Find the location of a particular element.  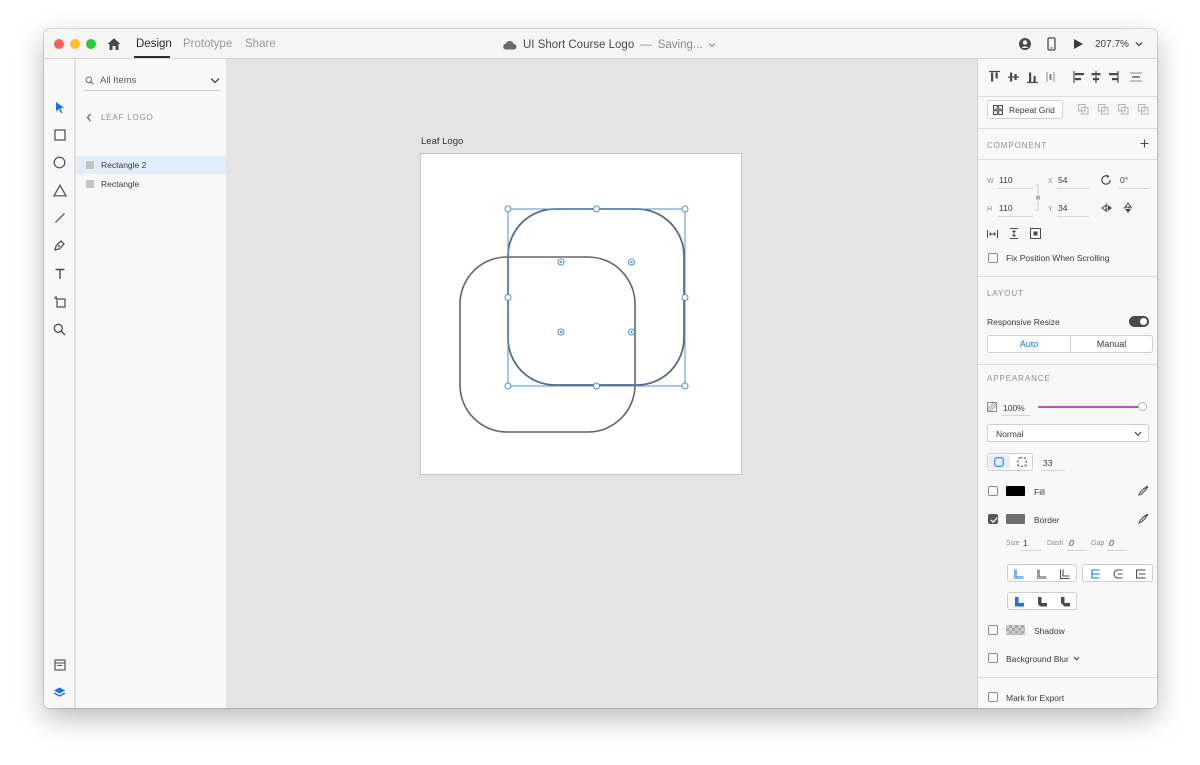

opacity-field: 100% is located at coordinates (1014, 408).